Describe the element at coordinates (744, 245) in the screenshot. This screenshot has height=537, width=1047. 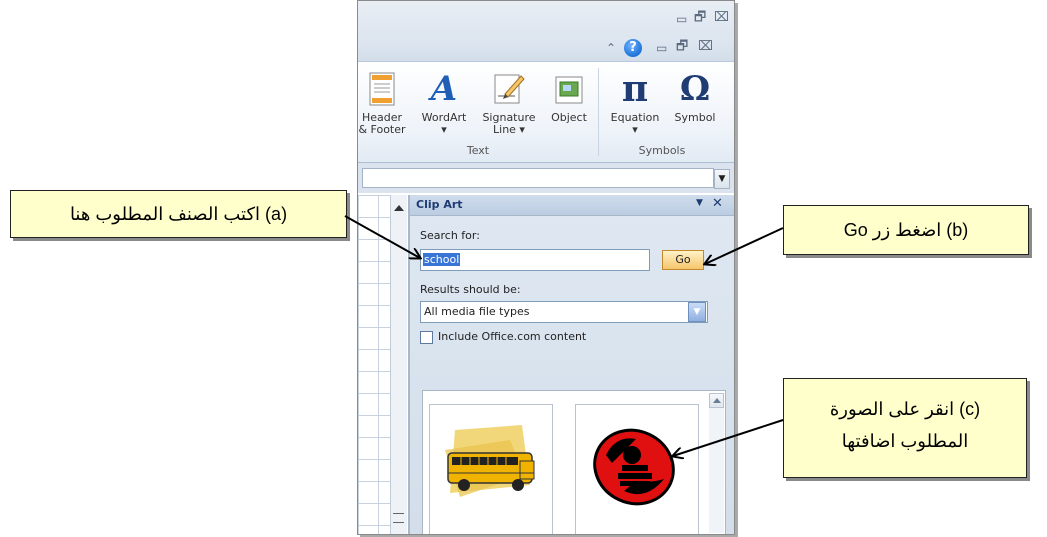
I see `arrow-b` at that location.